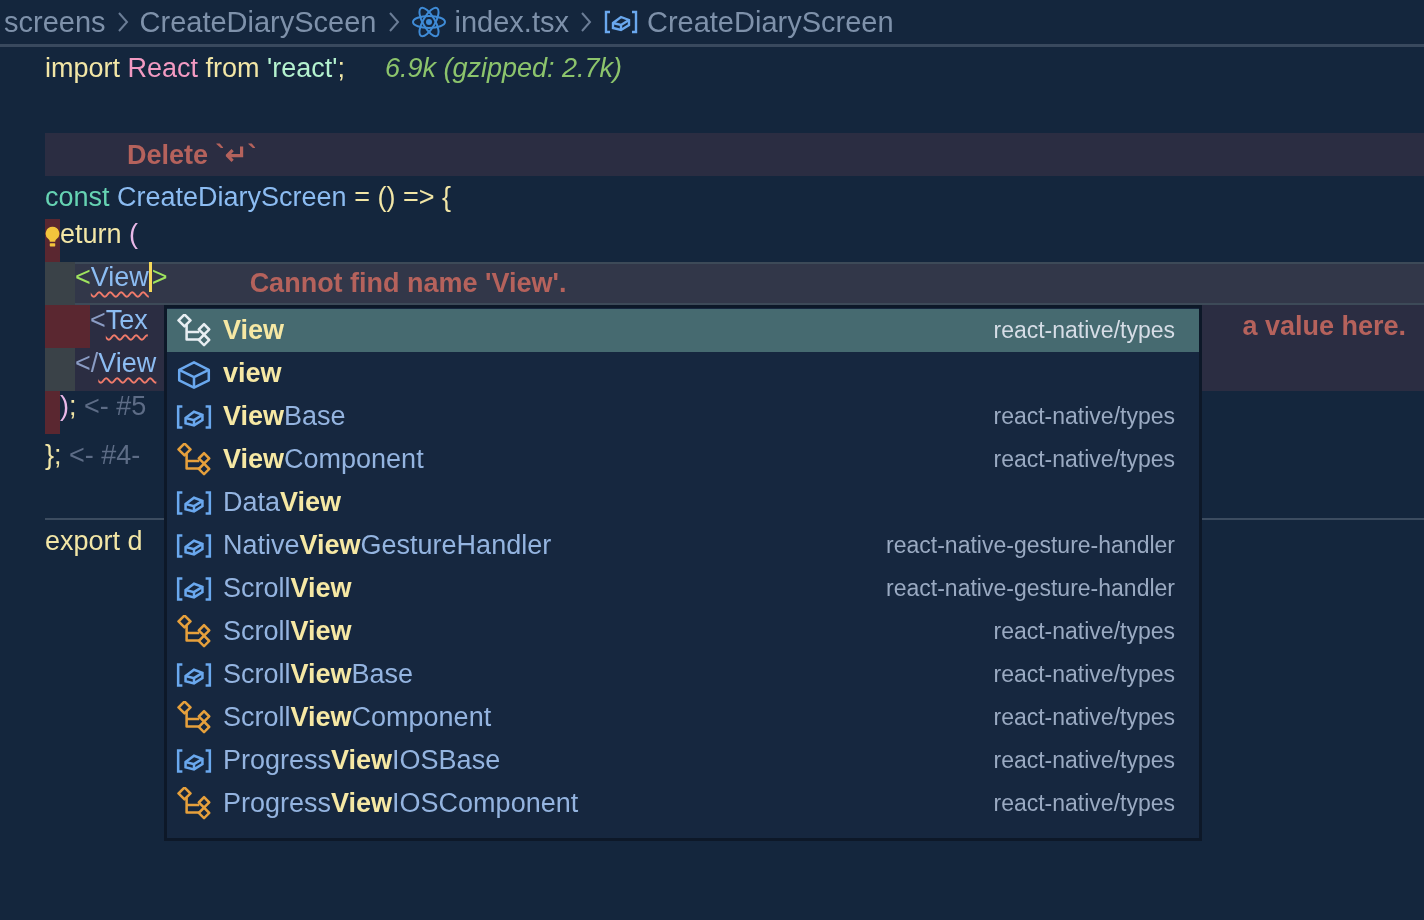 This screenshot has height=920, width=1424. I want to click on code-line: <View>, so click(106, 283).